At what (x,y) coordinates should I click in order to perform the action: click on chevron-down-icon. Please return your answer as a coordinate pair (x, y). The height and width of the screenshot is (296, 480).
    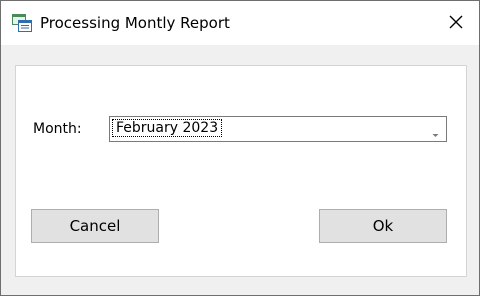
    Looking at the image, I should click on (435, 131).